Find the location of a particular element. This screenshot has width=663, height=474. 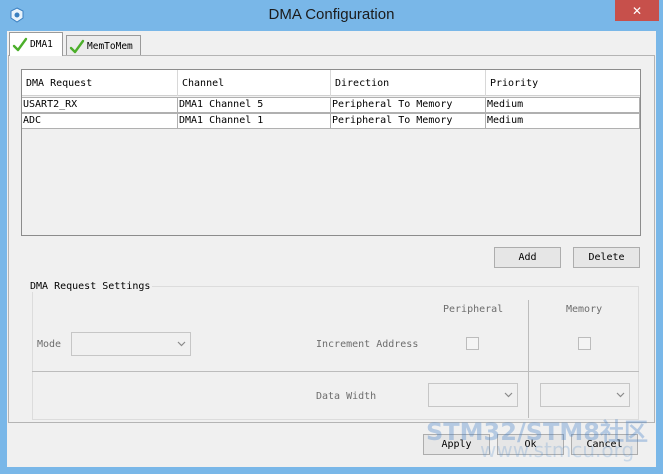

column-divider is located at coordinates (528, 359).